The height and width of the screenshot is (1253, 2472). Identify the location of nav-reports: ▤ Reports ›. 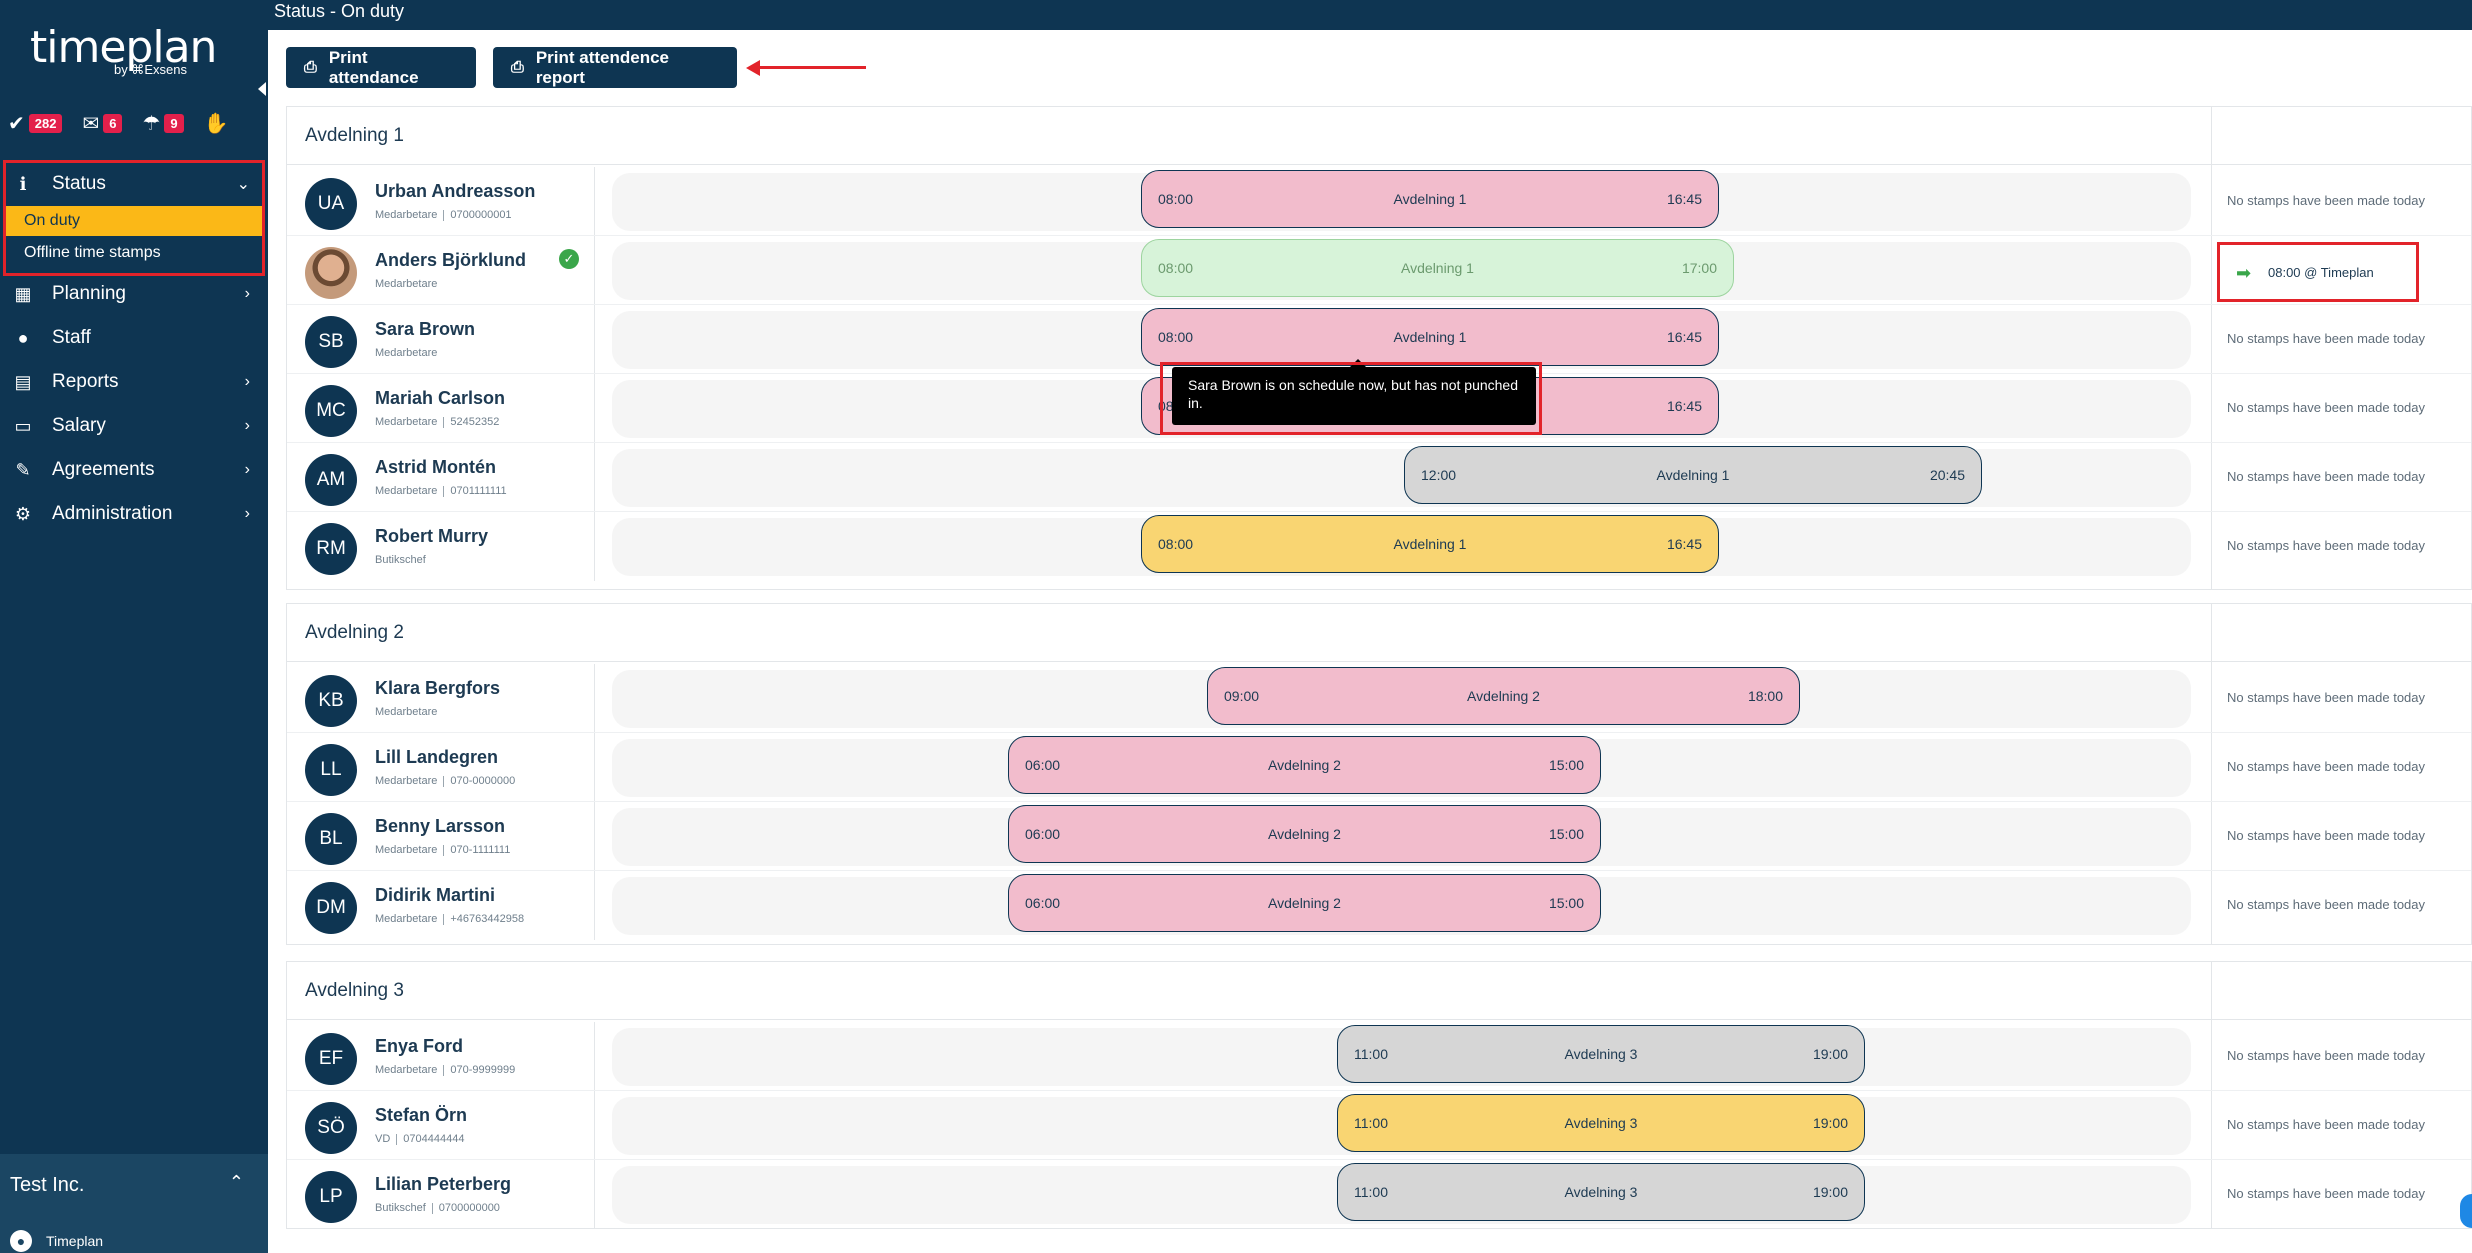
(134, 382).